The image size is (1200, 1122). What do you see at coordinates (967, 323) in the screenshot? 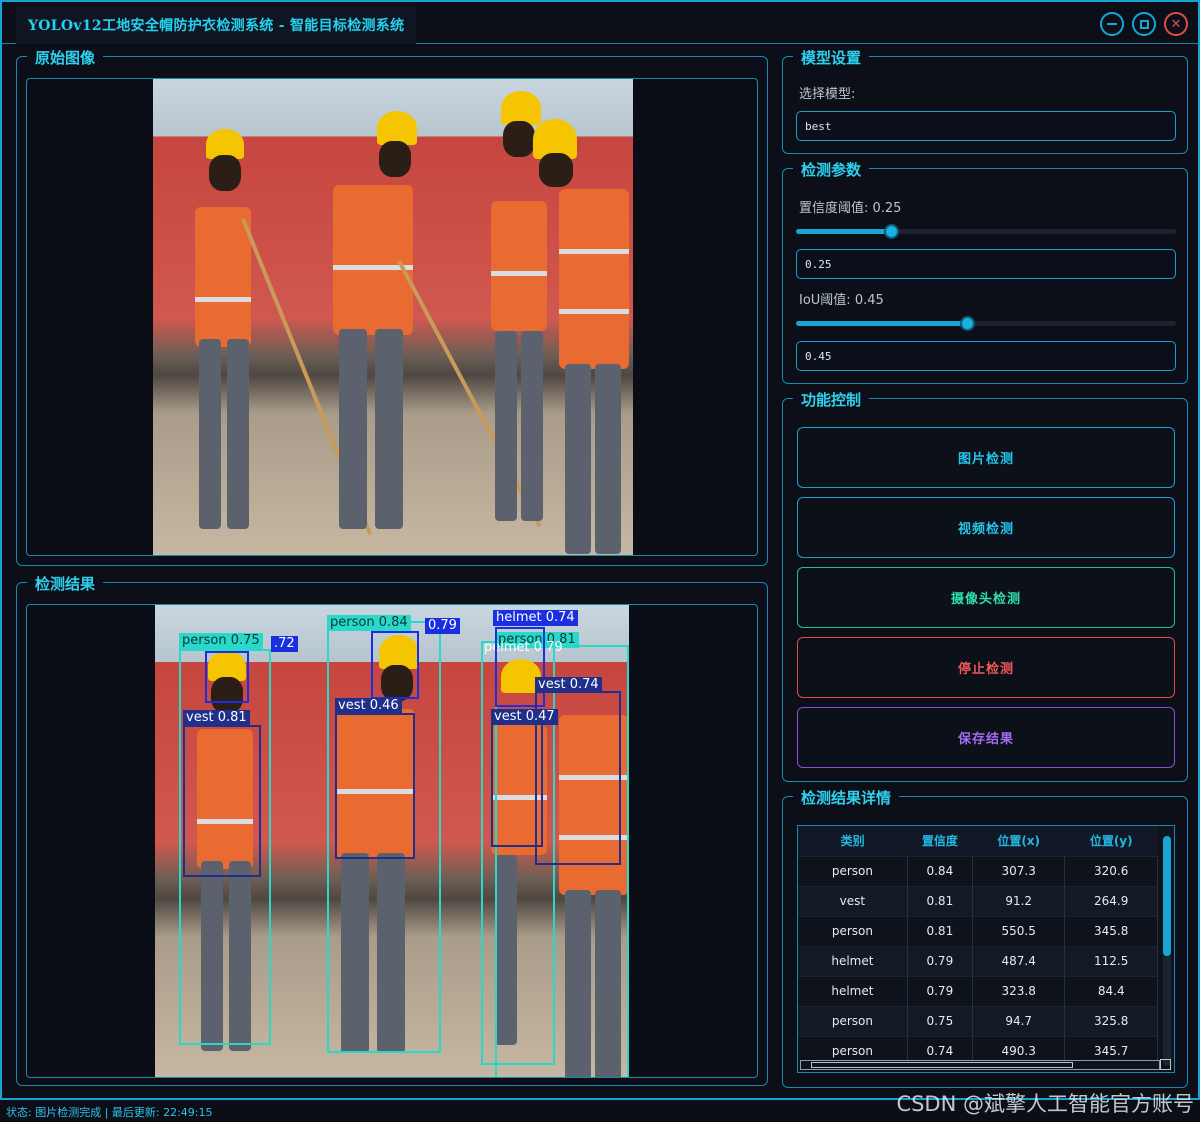
I see `iou-slider-handle` at bounding box center [967, 323].